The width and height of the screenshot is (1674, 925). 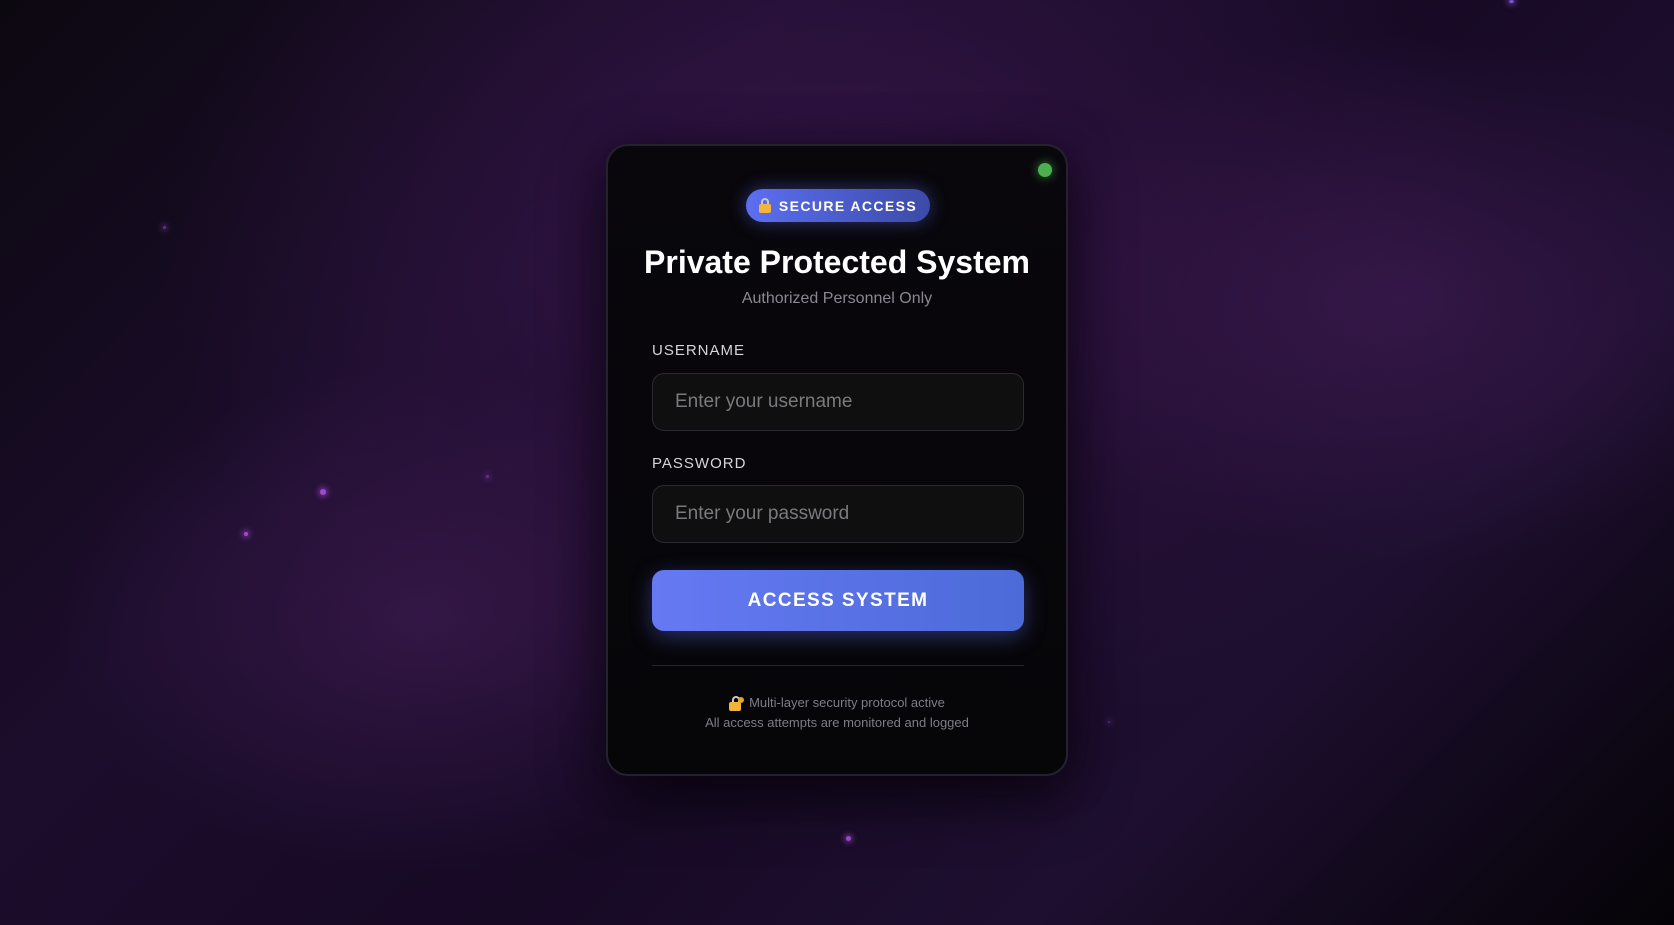 I want to click on page-subtitle: Authorized Personnel Only, so click(x=837, y=298).